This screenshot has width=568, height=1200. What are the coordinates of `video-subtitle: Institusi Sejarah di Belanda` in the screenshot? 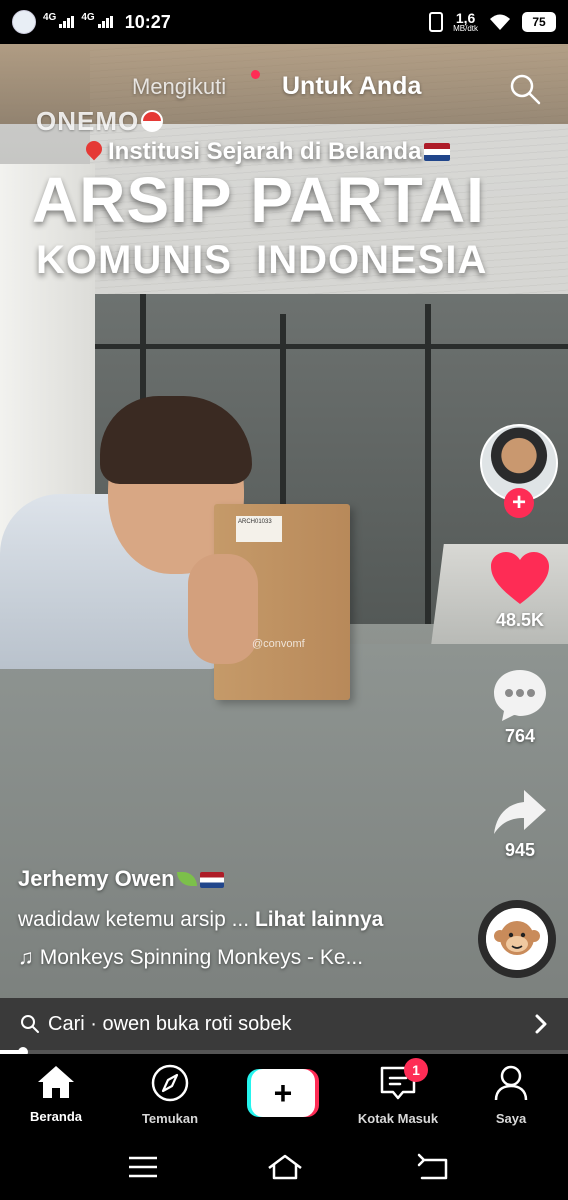 It's located at (266, 151).